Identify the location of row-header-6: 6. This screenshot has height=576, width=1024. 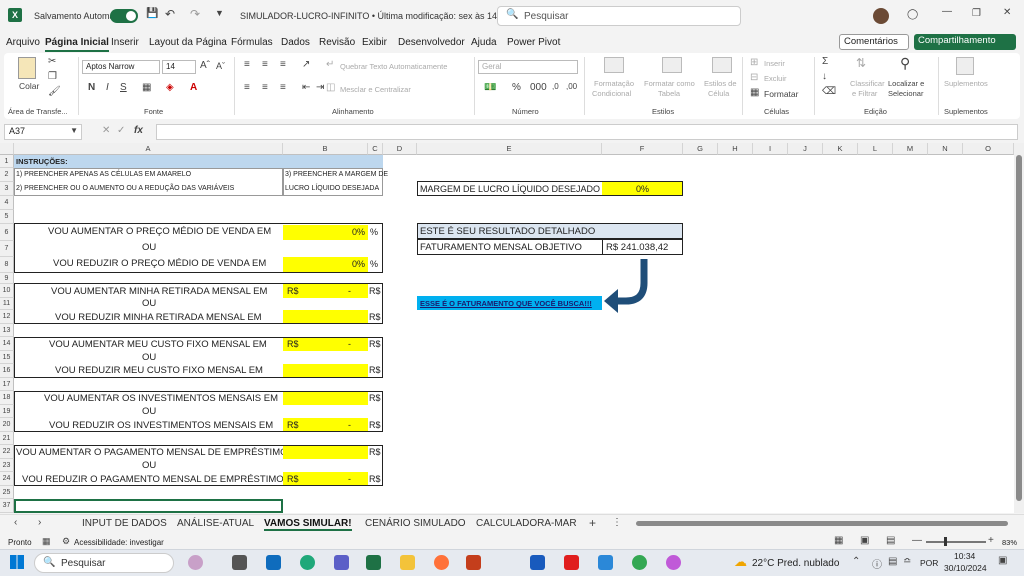
(7, 232).